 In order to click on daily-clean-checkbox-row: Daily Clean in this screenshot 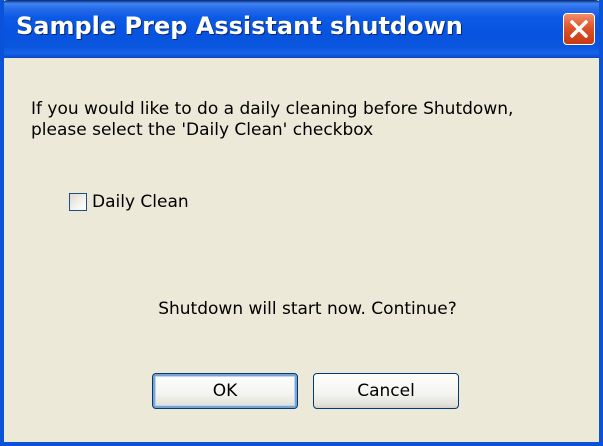, I will do `click(129, 202)`.